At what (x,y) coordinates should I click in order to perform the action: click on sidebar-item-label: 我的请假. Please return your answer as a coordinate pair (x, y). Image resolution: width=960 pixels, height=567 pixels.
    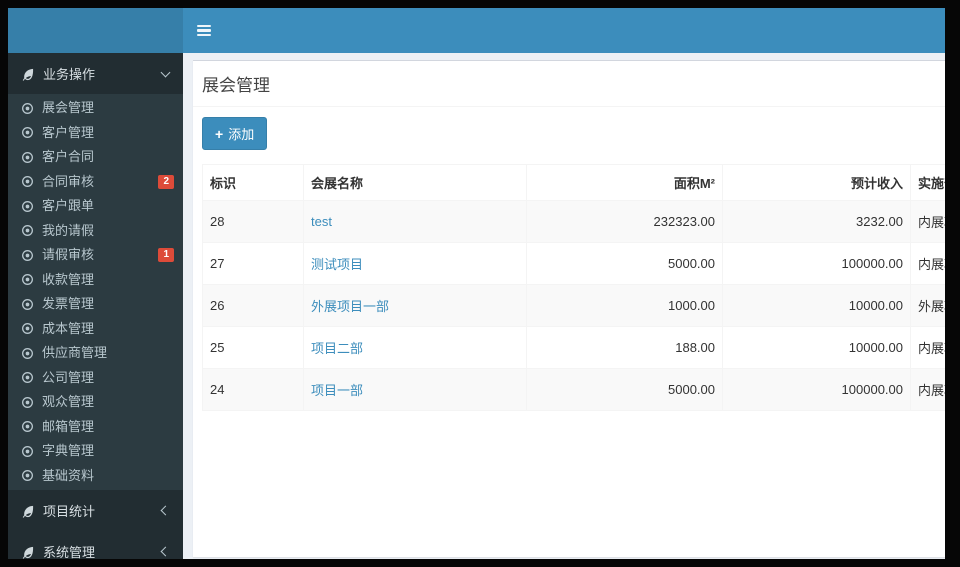
    Looking at the image, I should click on (68, 230).